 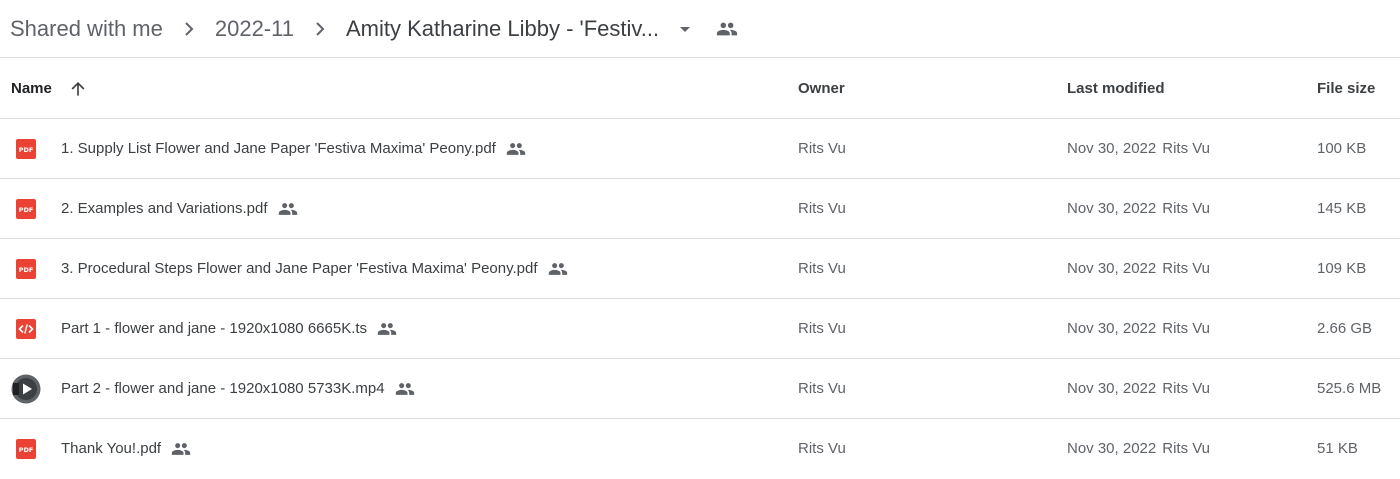 I want to click on column-header-name-label: Name, so click(x=31, y=88).